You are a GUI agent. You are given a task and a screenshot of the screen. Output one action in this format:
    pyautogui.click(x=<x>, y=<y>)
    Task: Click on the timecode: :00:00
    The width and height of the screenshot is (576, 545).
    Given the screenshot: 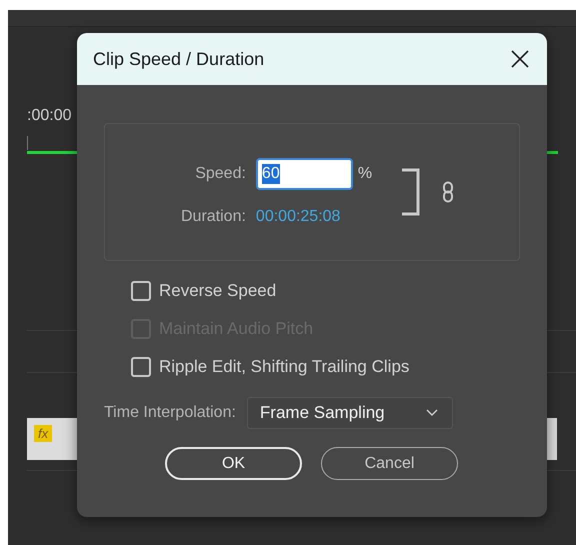 What is the action you would take?
    pyautogui.click(x=49, y=116)
    